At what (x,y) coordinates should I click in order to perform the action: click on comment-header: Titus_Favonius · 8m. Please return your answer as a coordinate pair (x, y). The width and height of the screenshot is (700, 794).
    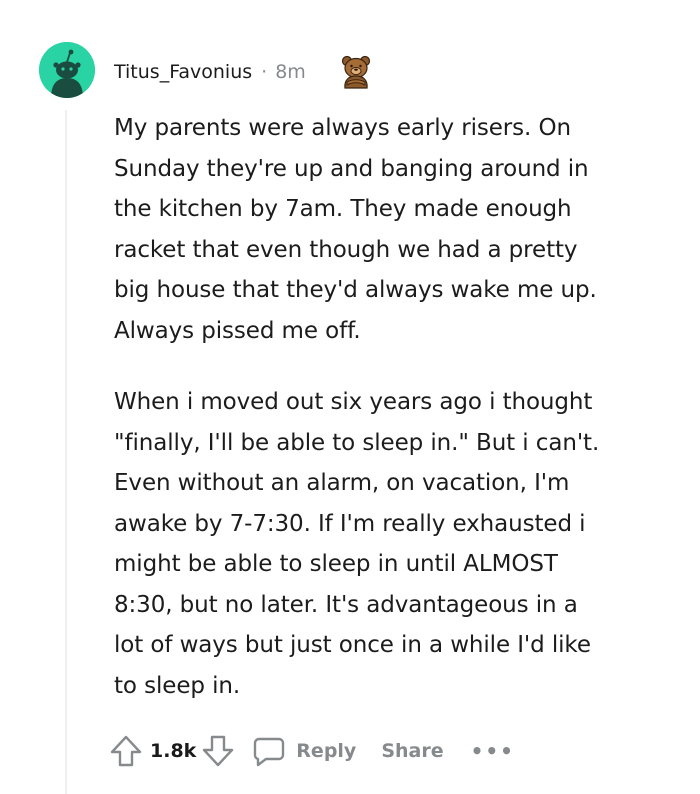
    Looking at the image, I should click on (210, 72).